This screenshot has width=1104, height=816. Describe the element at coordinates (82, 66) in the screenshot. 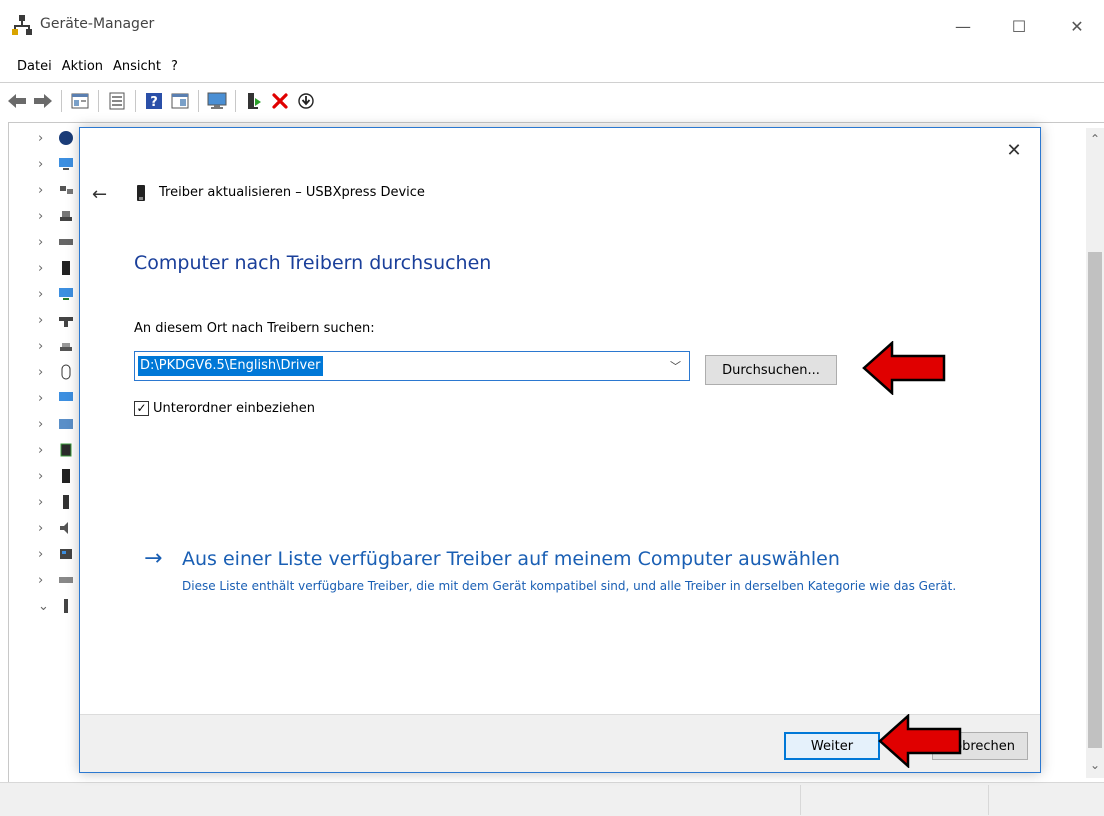

I see `menu-aktion: Aktion` at that location.